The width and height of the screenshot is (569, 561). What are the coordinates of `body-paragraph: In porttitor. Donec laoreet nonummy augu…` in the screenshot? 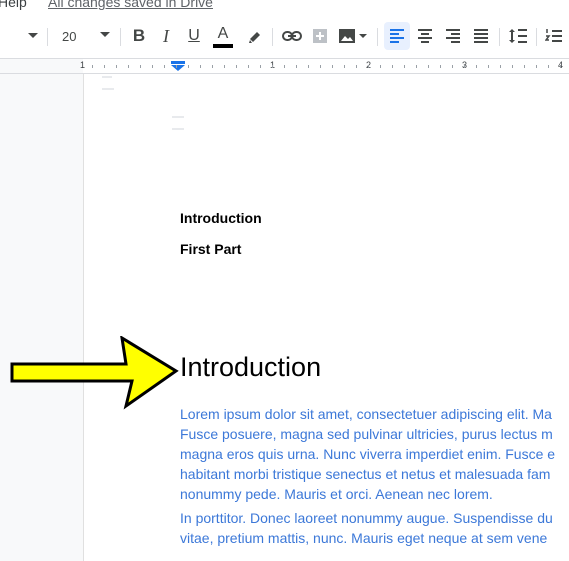 It's located at (374, 528).